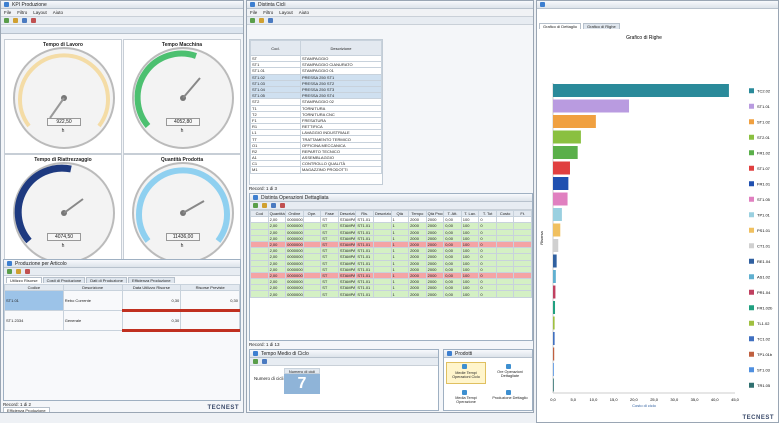 This screenshot has height=423, width=779. I want to click on print-icon, so click(33, 20).